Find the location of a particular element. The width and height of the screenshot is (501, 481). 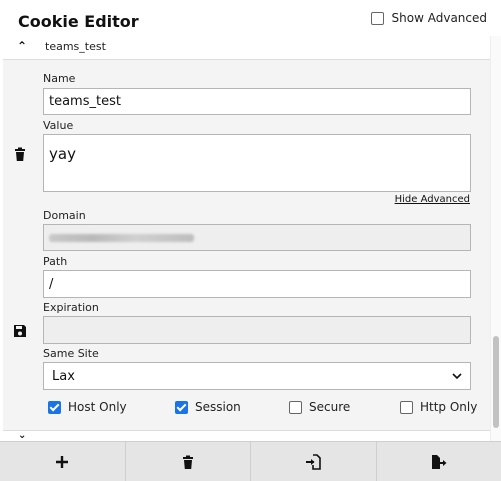

session-checkbox is located at coordinates (181, 407).